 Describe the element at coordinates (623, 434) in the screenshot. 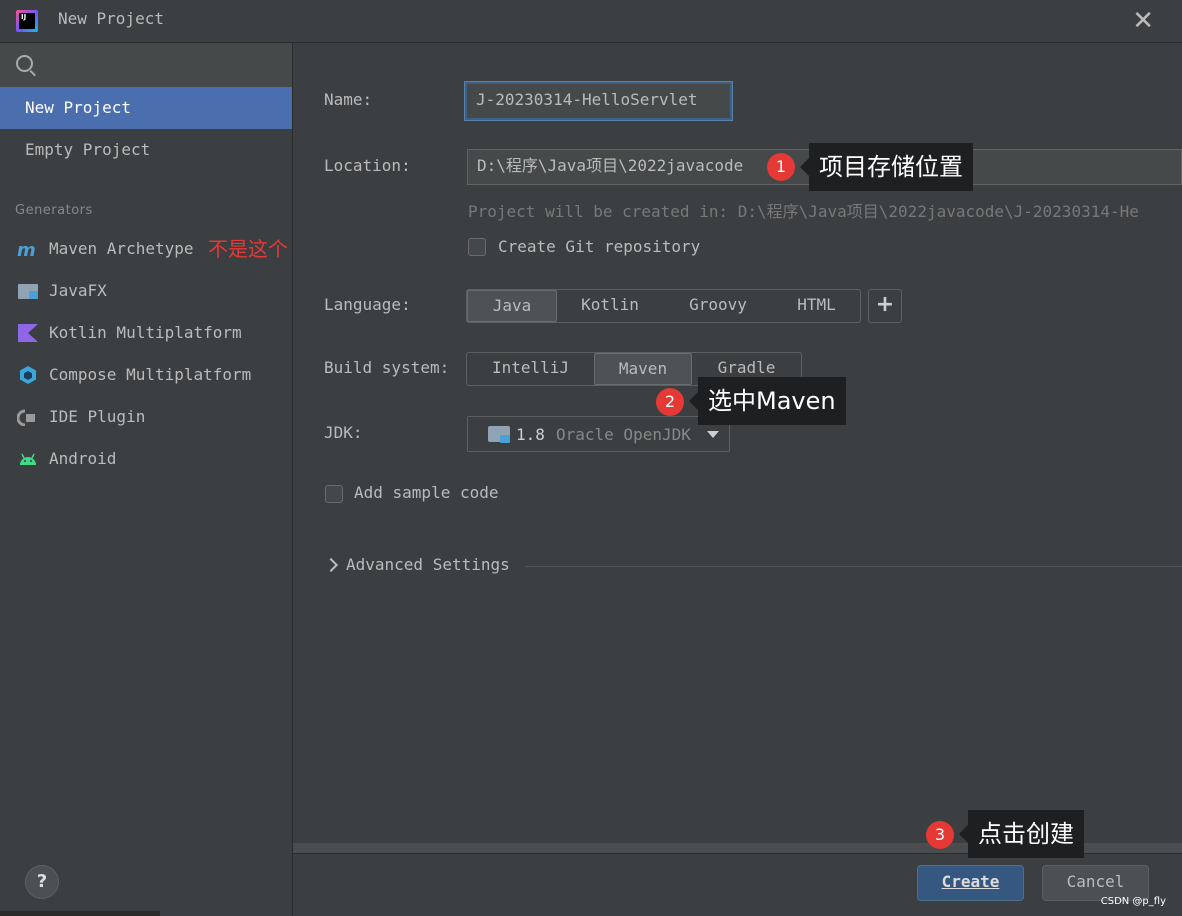

I see `jdk-vendor: Oracle OpenJDK` at that location.